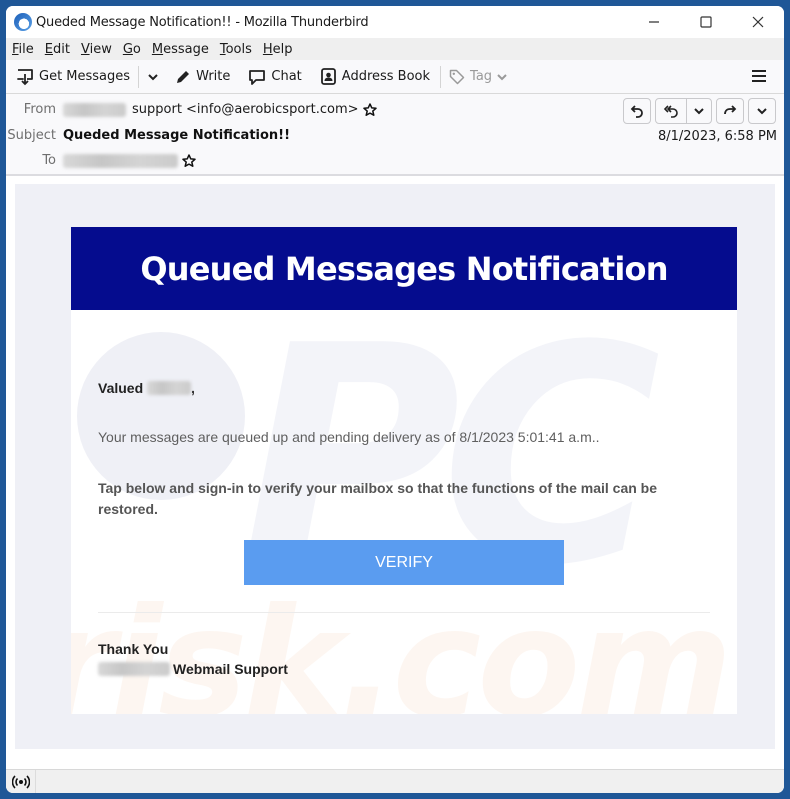 The image size is (790, 799). Describe the element at coordinates (193, 669) in the screenshot. I see `signoff: Webmail Support` at that location.